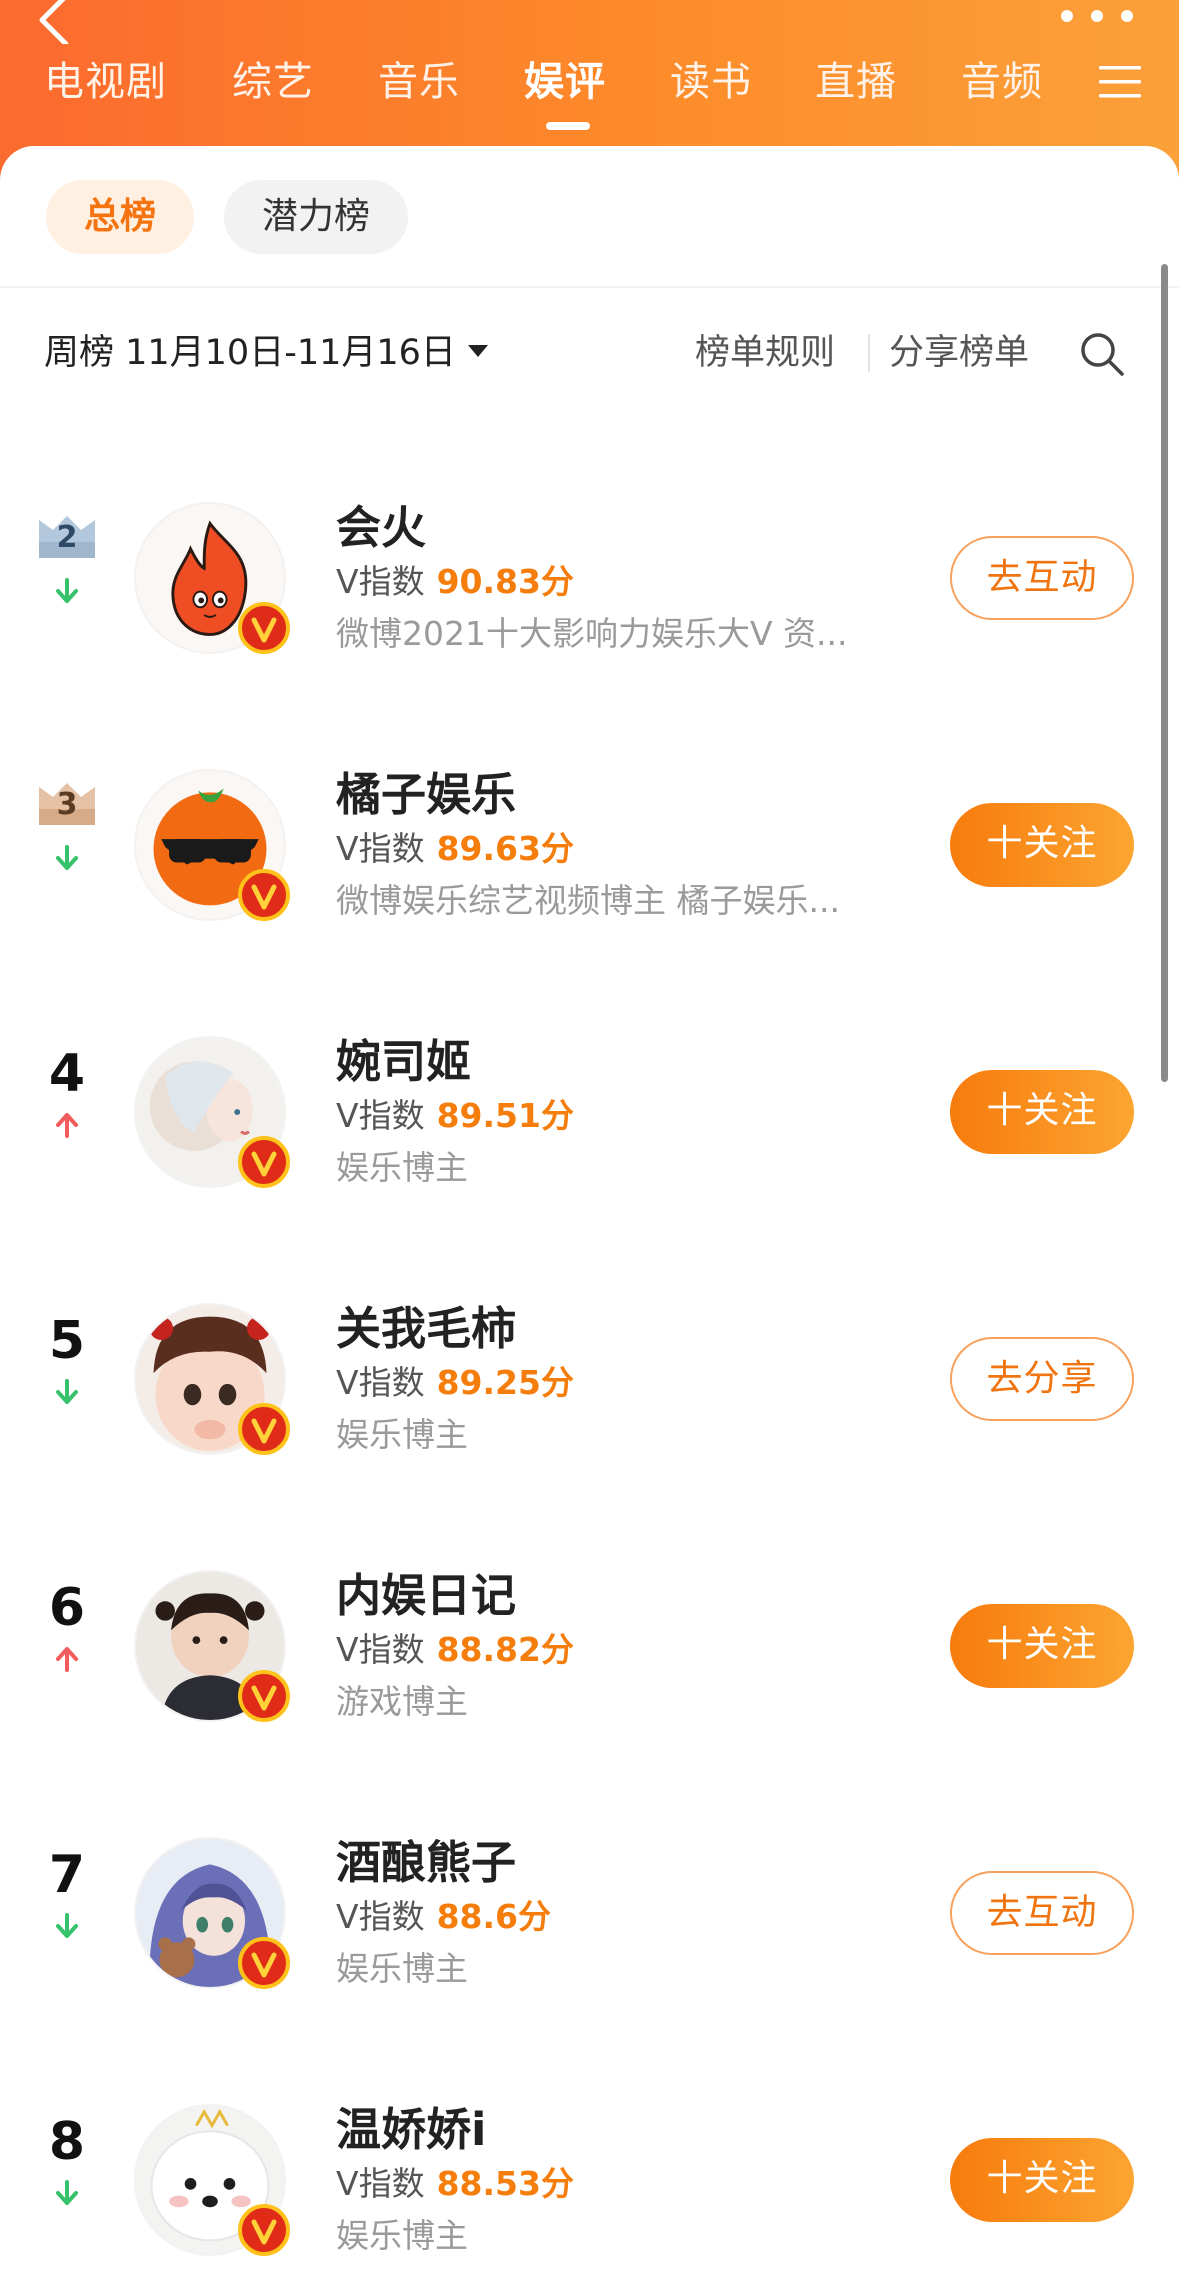 This screenshot has height=2283, width=1179. I want to click on rank-number: 2, so click(67, 537).